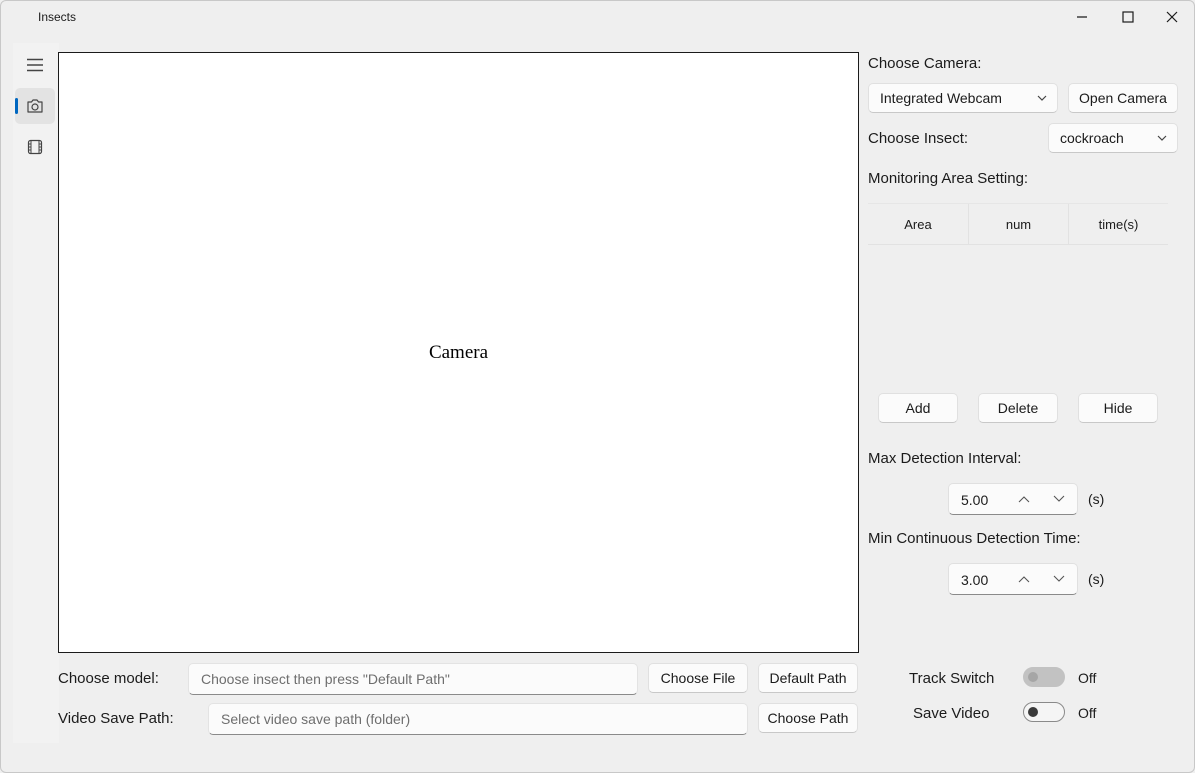  I want to click on choose-file-button: Choose File, so click(698, 678).